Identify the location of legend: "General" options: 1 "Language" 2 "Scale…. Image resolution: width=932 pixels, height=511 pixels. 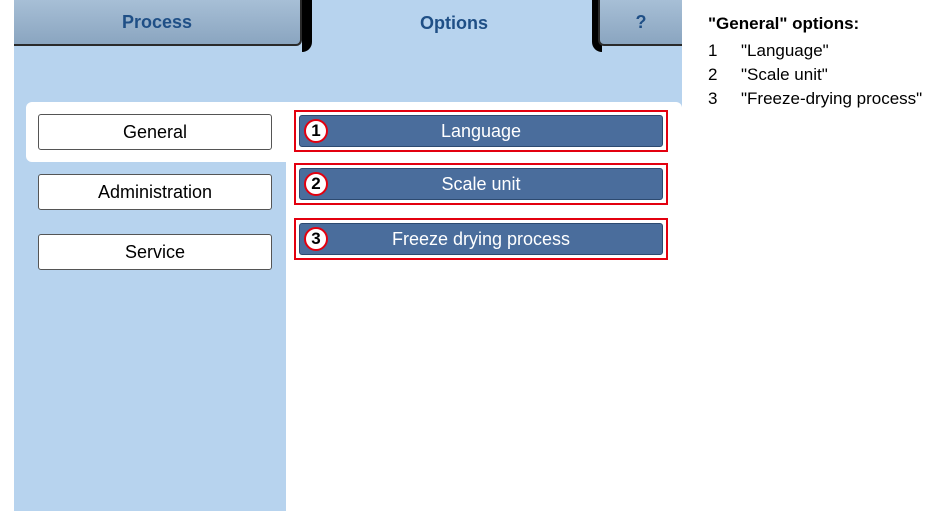
(819, 63).